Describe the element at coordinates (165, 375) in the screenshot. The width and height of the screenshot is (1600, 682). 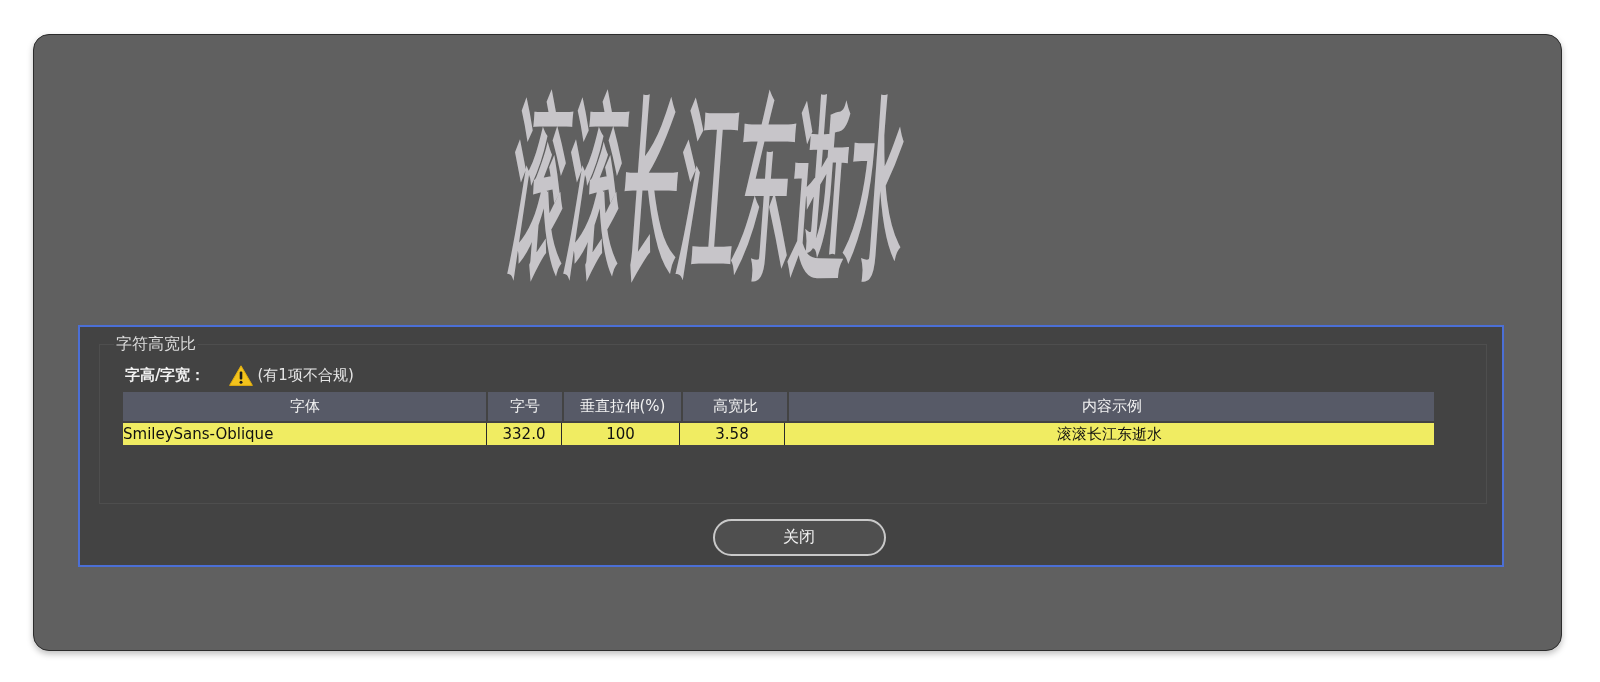
I see `status-label: 字高/字宽：` at that location.